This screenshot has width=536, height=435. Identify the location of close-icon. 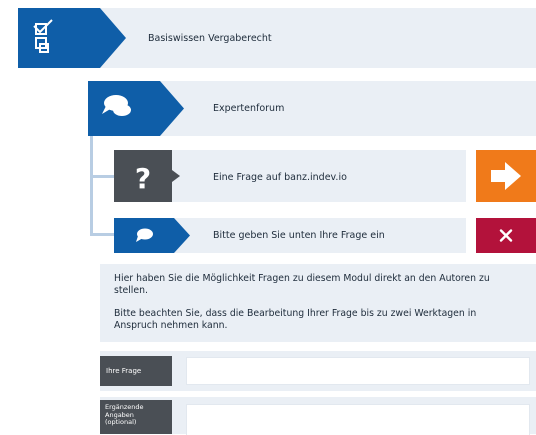
(506, 235).